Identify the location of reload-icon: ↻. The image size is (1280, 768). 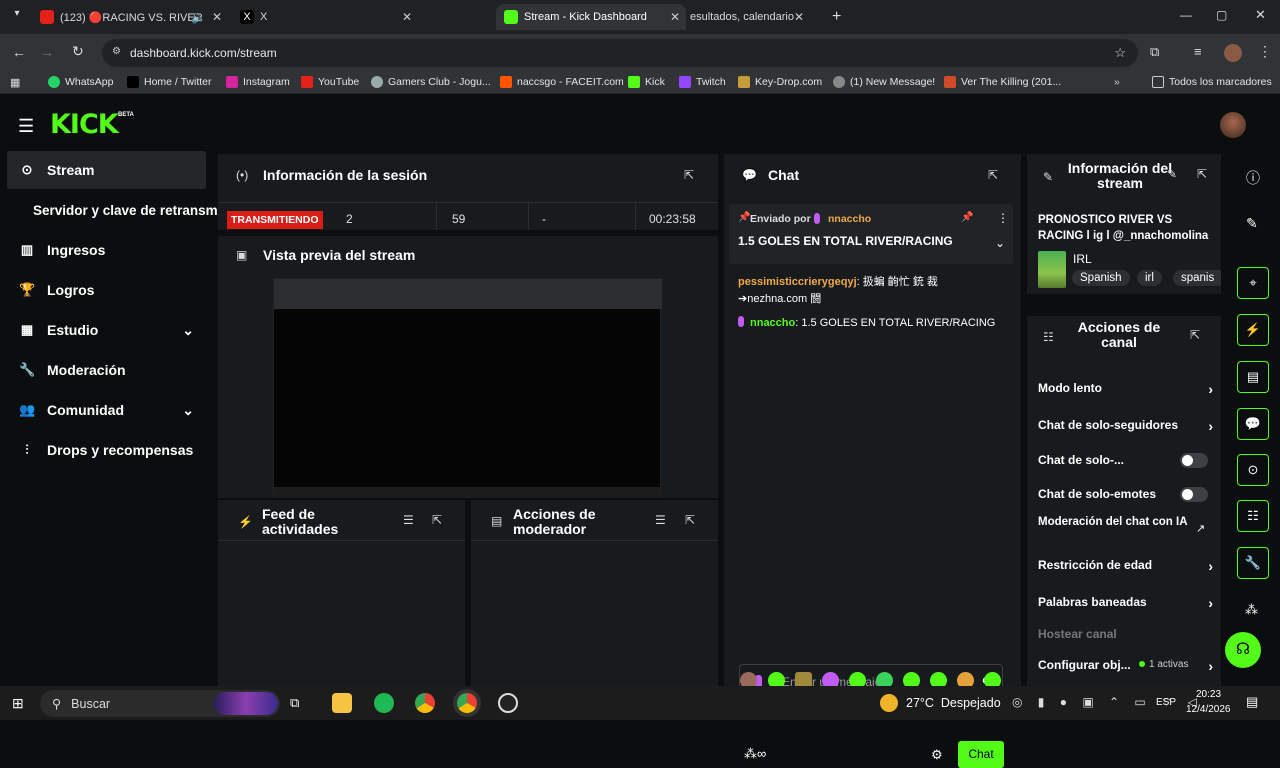
(78, 51).